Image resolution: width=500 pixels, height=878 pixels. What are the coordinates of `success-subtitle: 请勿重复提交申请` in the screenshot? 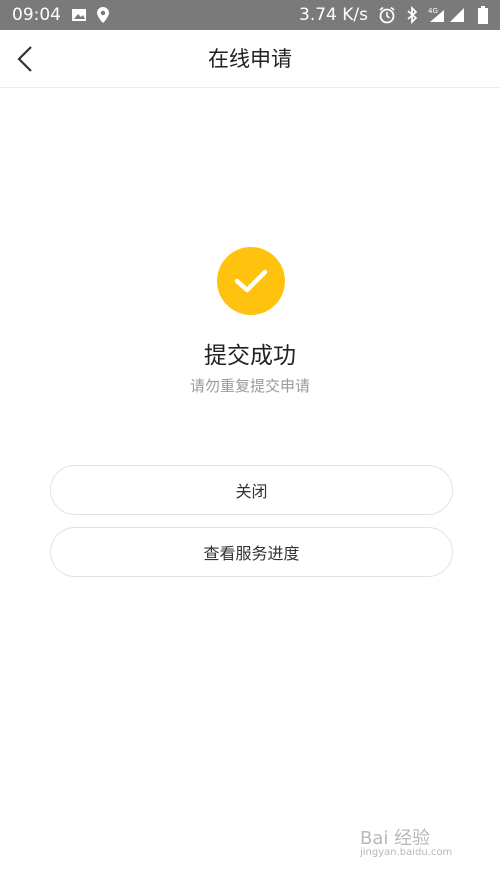 It's located at (249, 386).